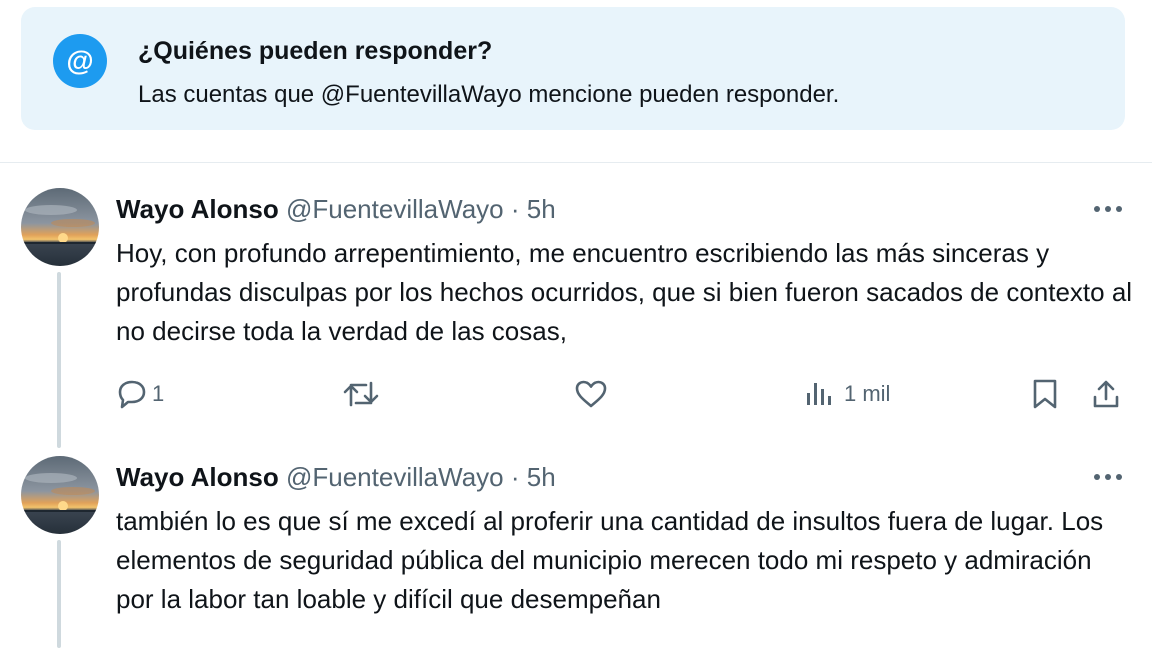 The image size is (1152, 648). What do you see at coordinates (158, 393) in the screenshot?
I see `reply-count: 1` at bounding box center [158, 393].